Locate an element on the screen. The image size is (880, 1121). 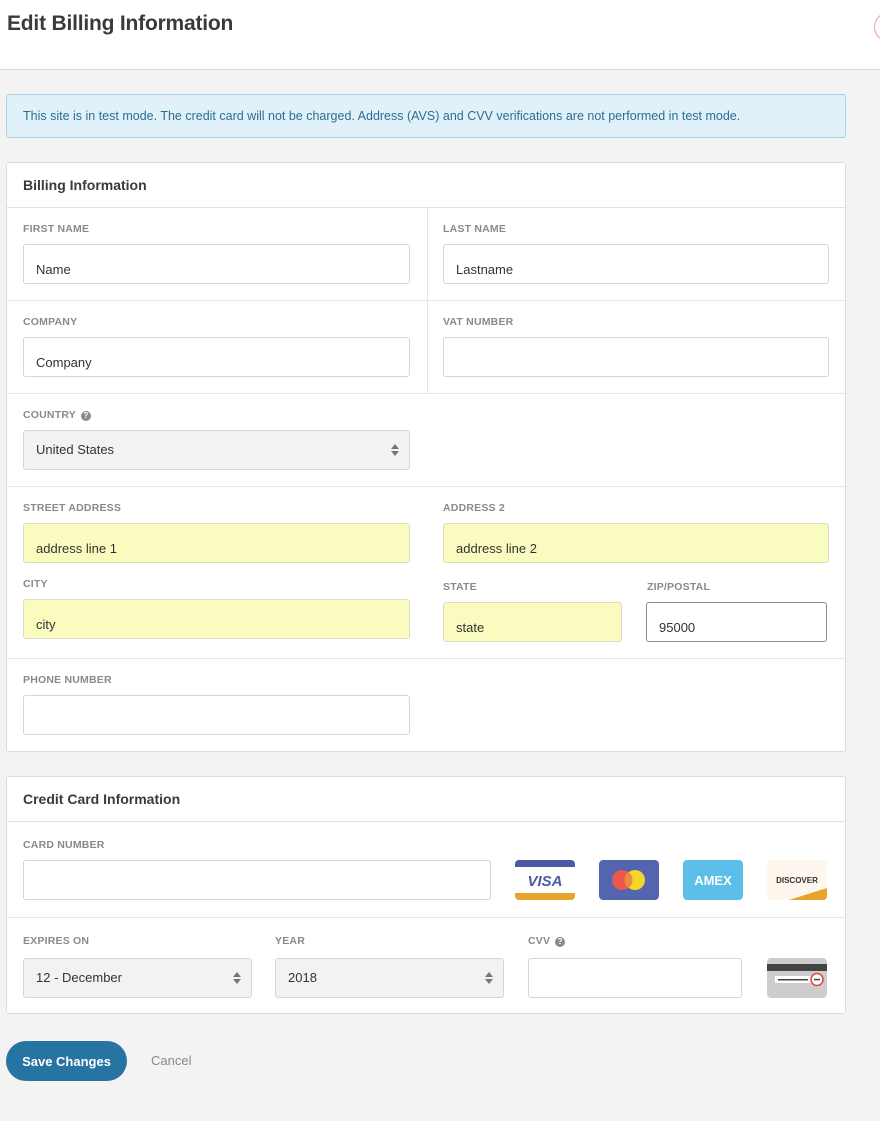
expiry-year-select: 2018 is located at coordinates (389, 978).